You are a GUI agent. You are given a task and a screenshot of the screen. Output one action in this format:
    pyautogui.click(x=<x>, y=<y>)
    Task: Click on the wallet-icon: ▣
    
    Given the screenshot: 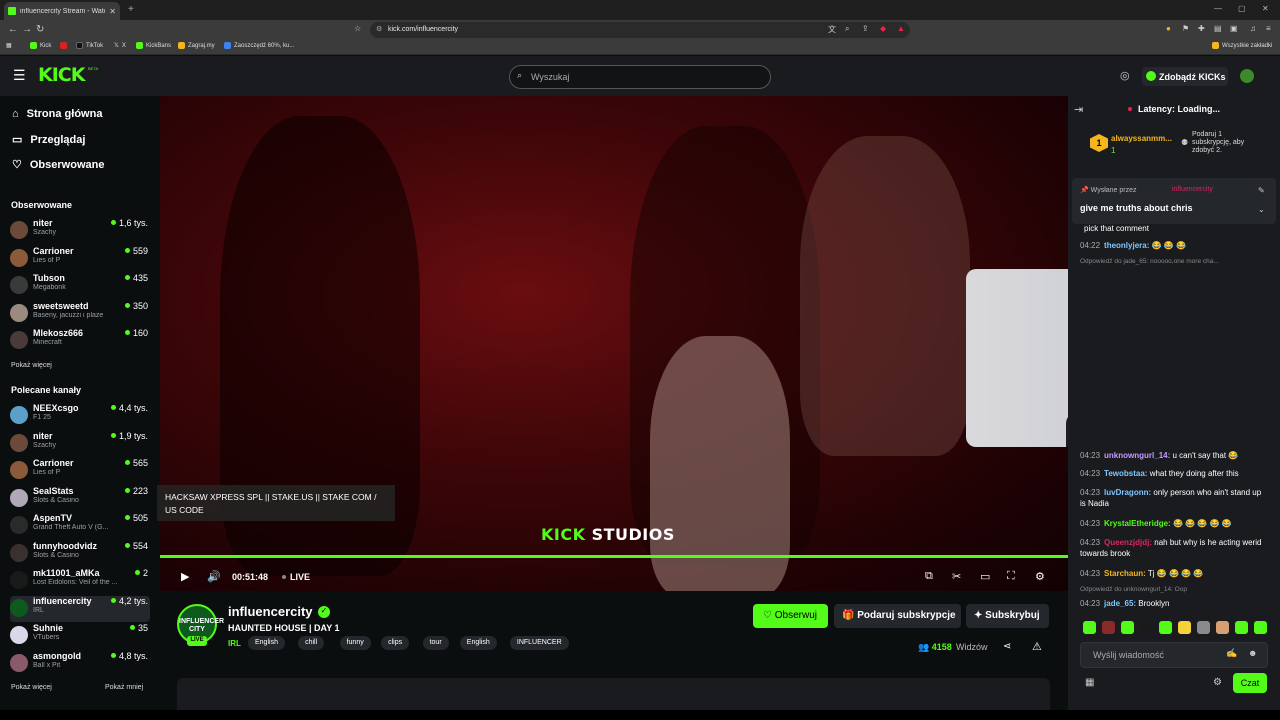 What is the action you would take?
    pyautogui.click(x=1234, y=28)
    